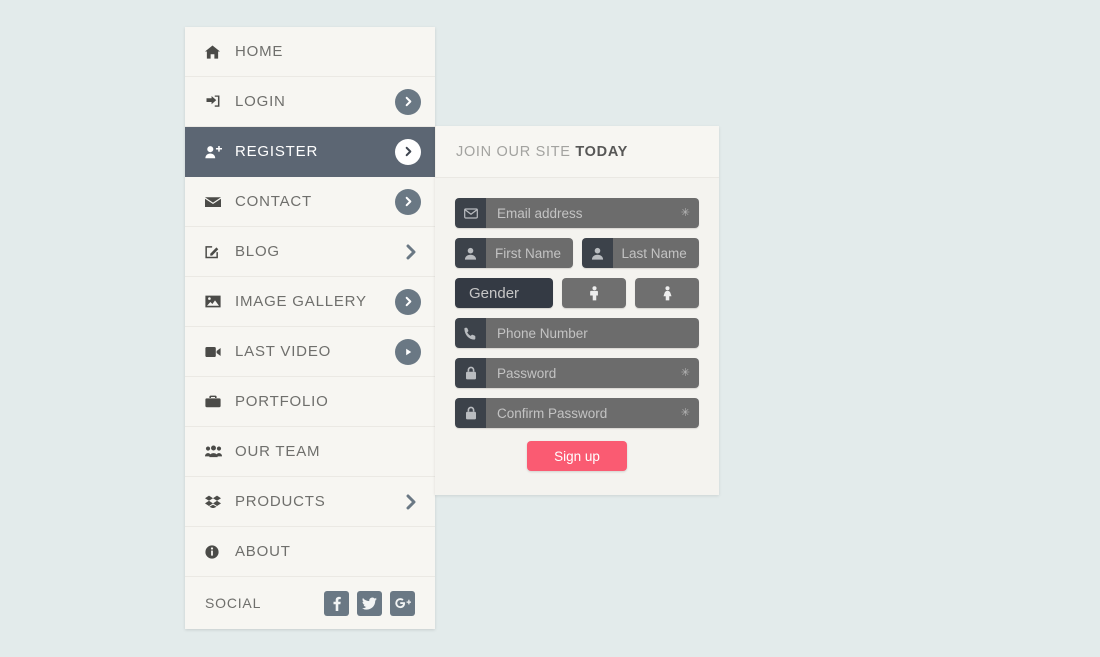 The height and width of the screenshot is (657, 1100). Describe the element at coordinates (540, 213) in the screenshot. I see `email-placeholder: Email address` at that location.